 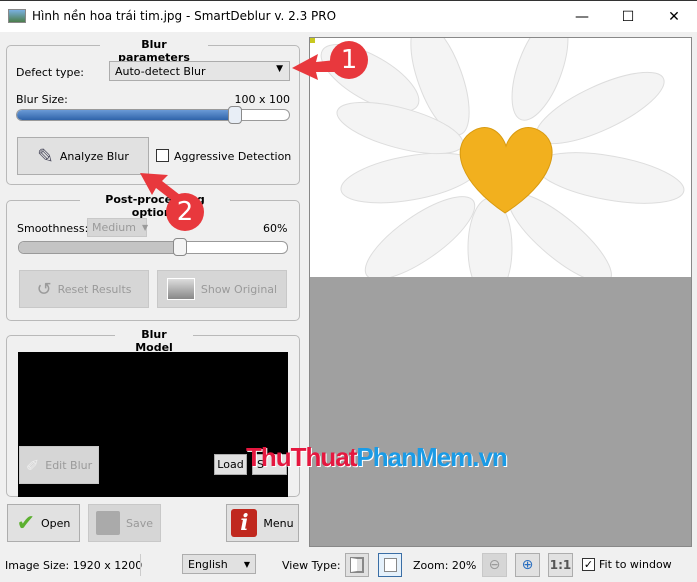 I want to click on actual-size-button: 1:1, so click(x=560, y=565).